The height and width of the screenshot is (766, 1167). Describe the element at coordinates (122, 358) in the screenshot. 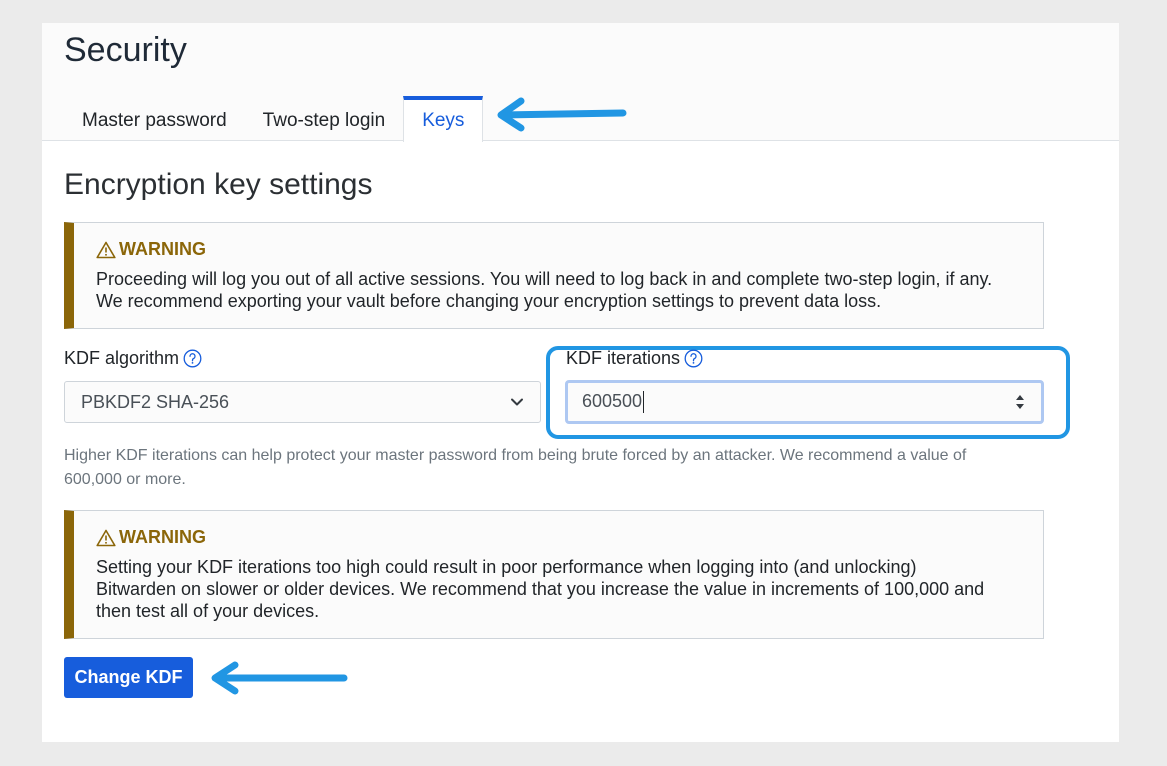

I see `kdf-algorithm-label-text: KDF algorithm` at that location.